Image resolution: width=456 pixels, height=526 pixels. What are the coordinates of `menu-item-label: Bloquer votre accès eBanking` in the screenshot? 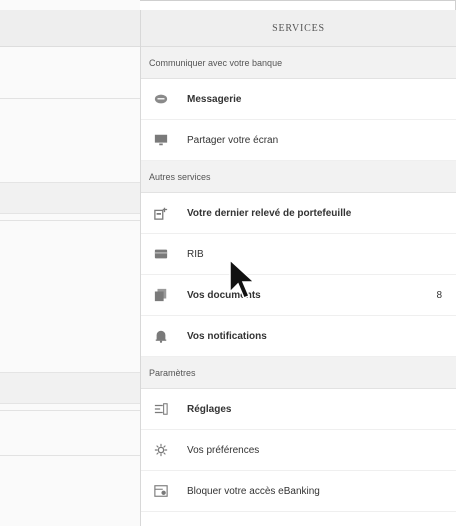 It's located at (253, 491).